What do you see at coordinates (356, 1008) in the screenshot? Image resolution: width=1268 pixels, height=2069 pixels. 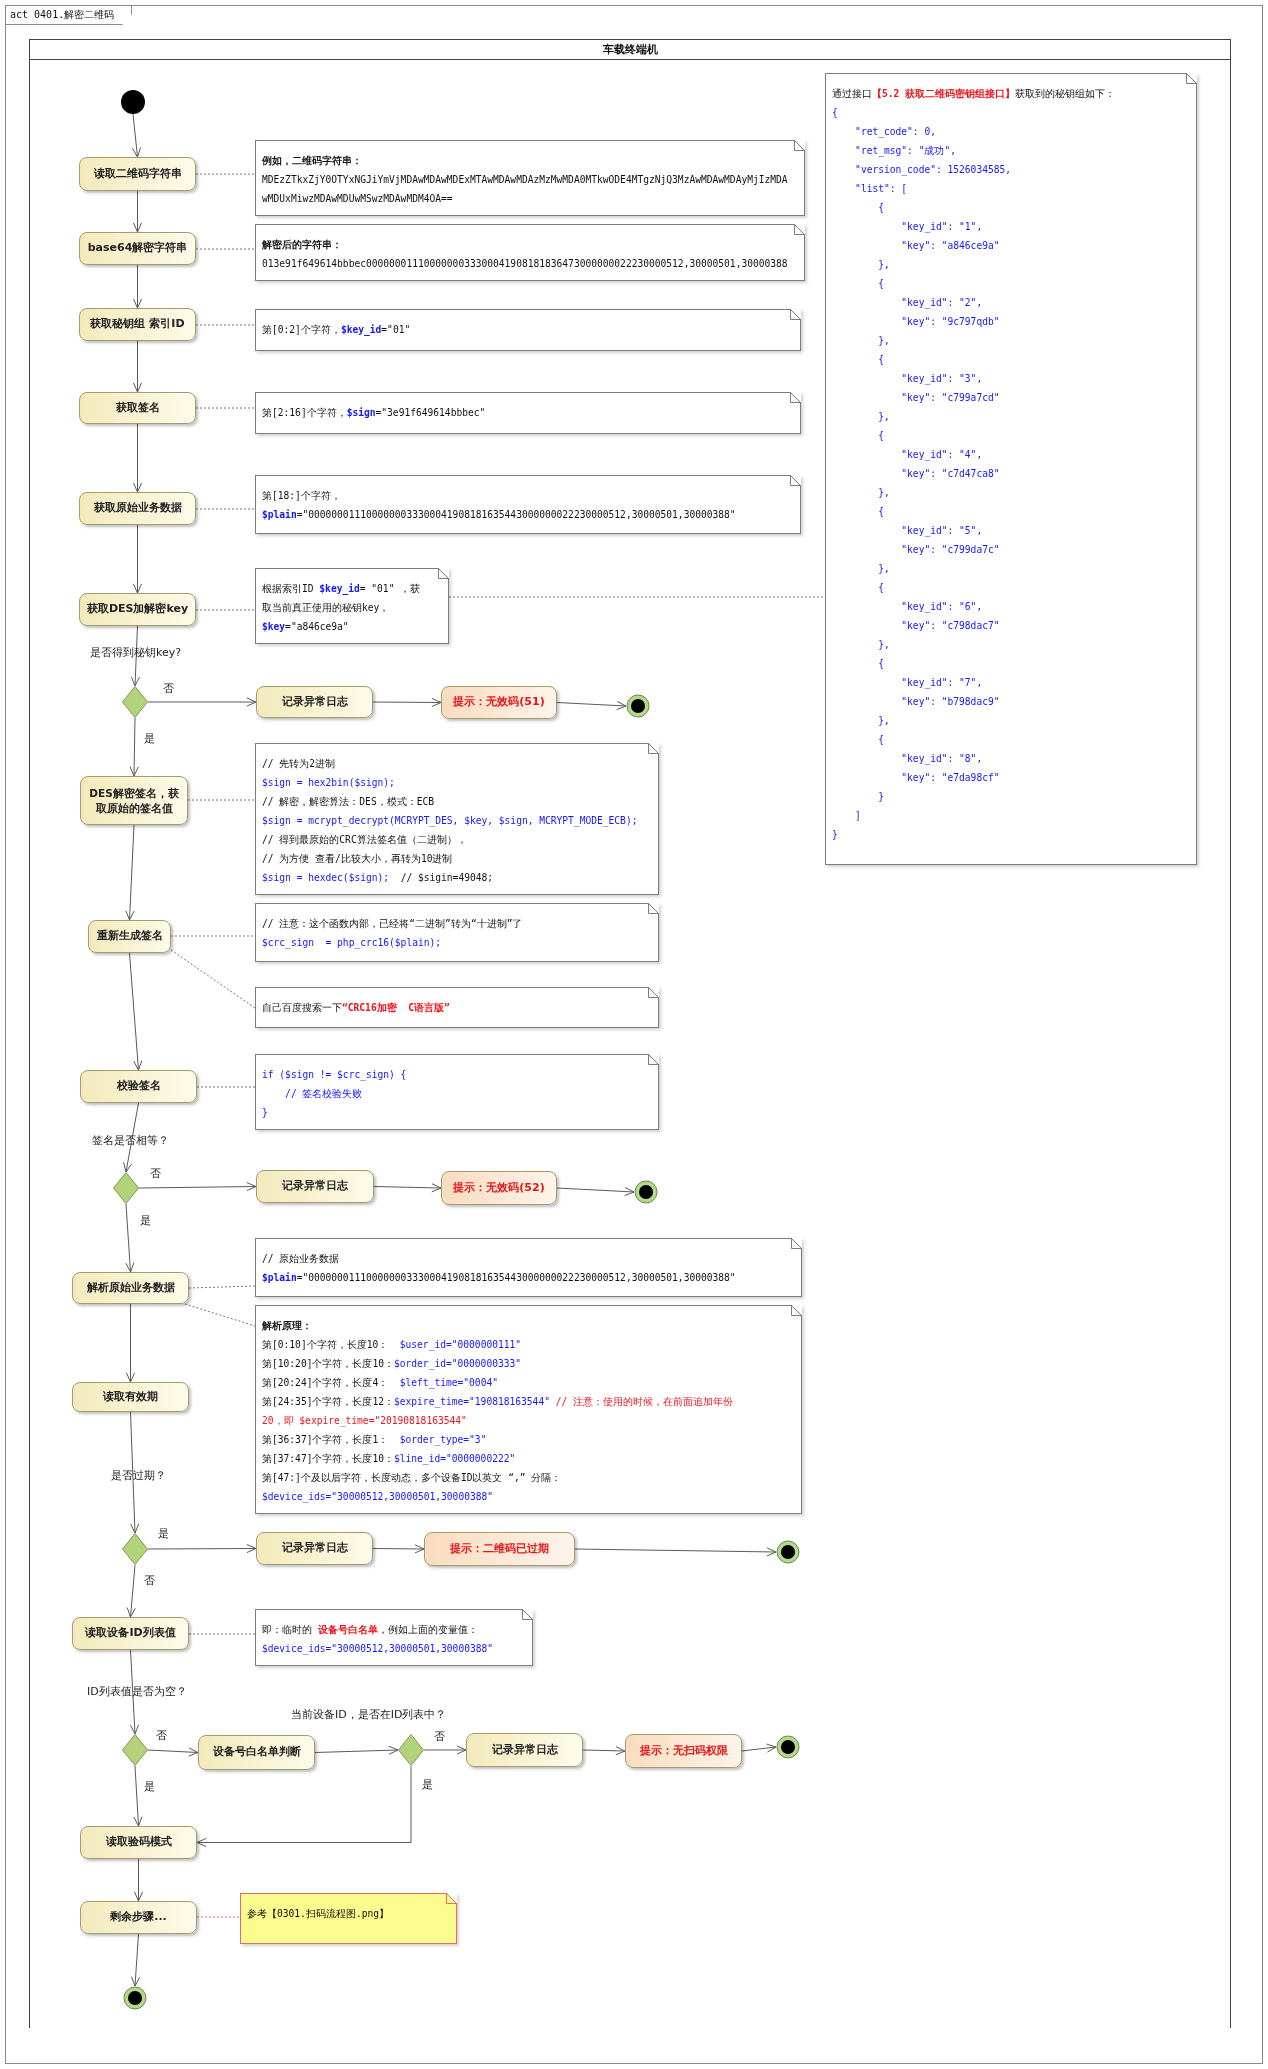 I see `note-text: 自己百度搜索一下“CRC16加密 C语言版”` at bounding box center [356, 1008].